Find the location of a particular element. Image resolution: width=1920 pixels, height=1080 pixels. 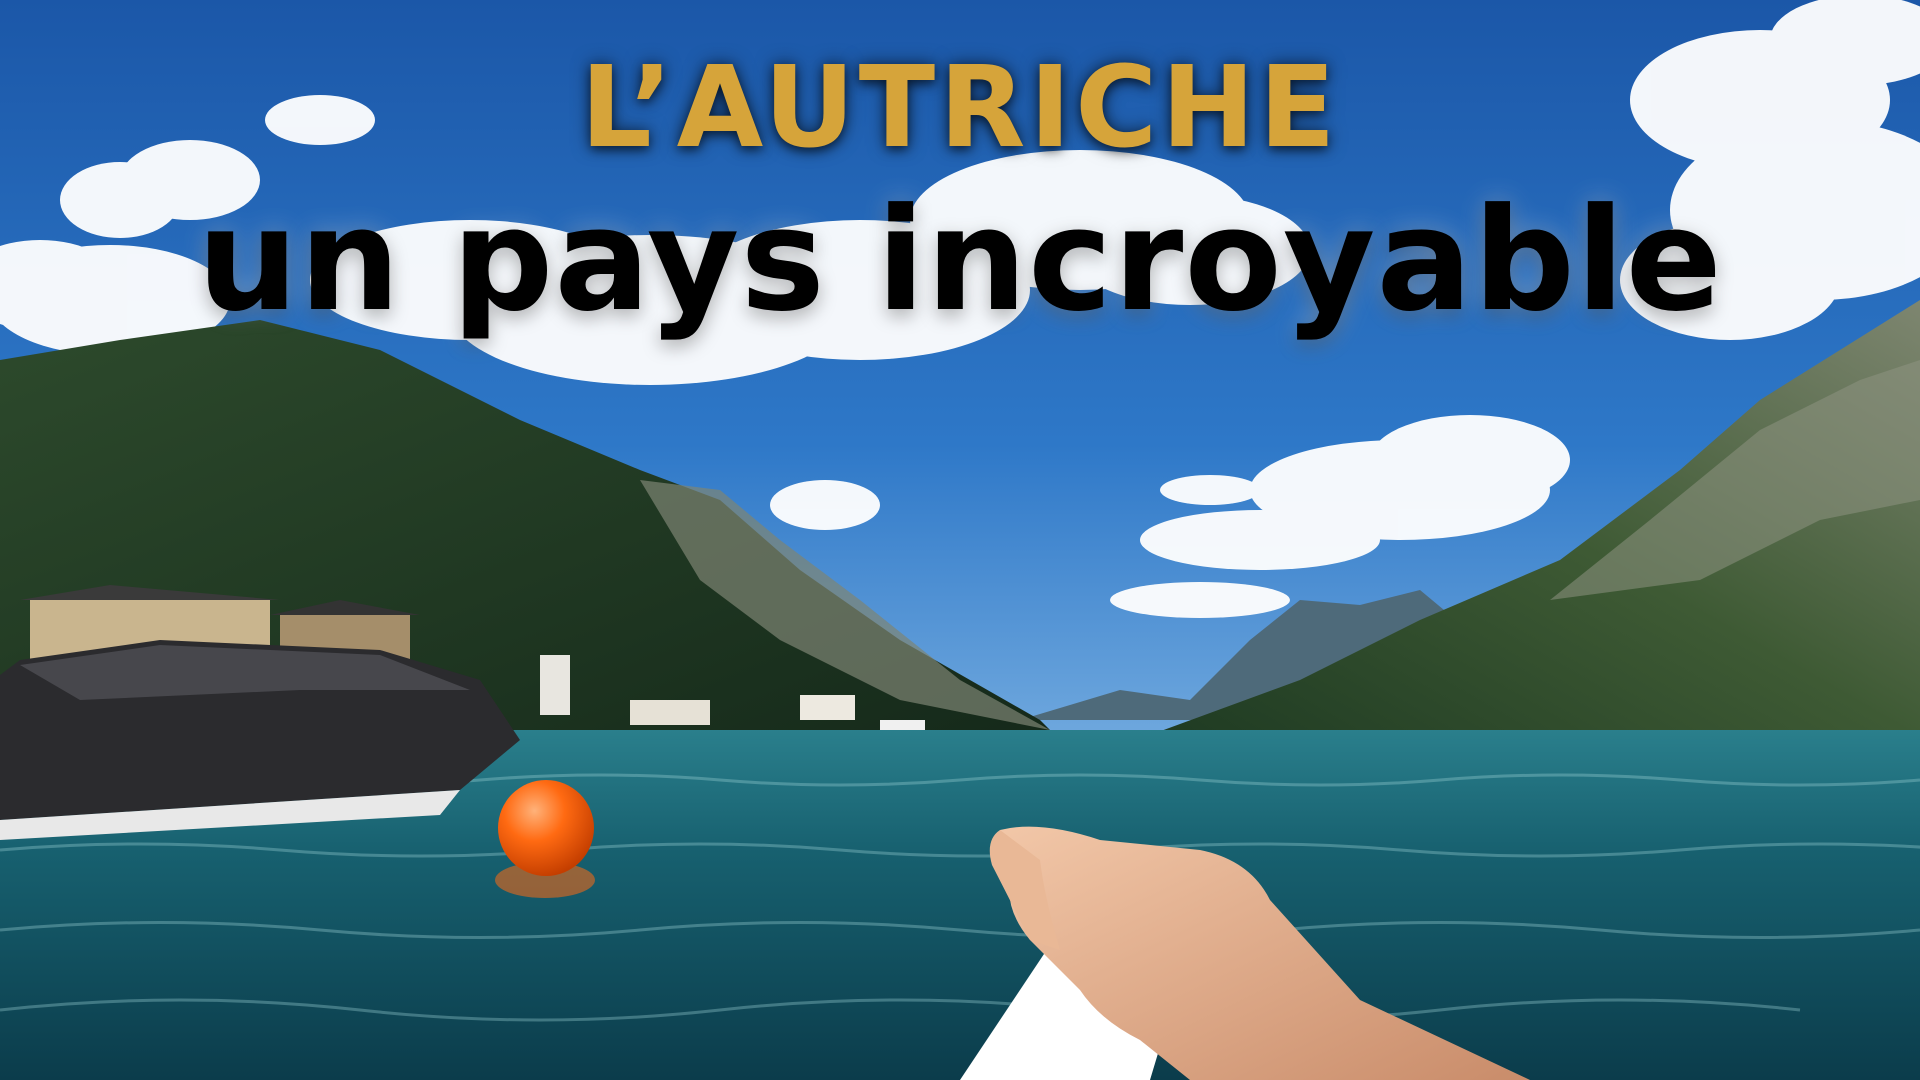

title-subtitle: un pays incroyable is located at coordinates (960, 260).